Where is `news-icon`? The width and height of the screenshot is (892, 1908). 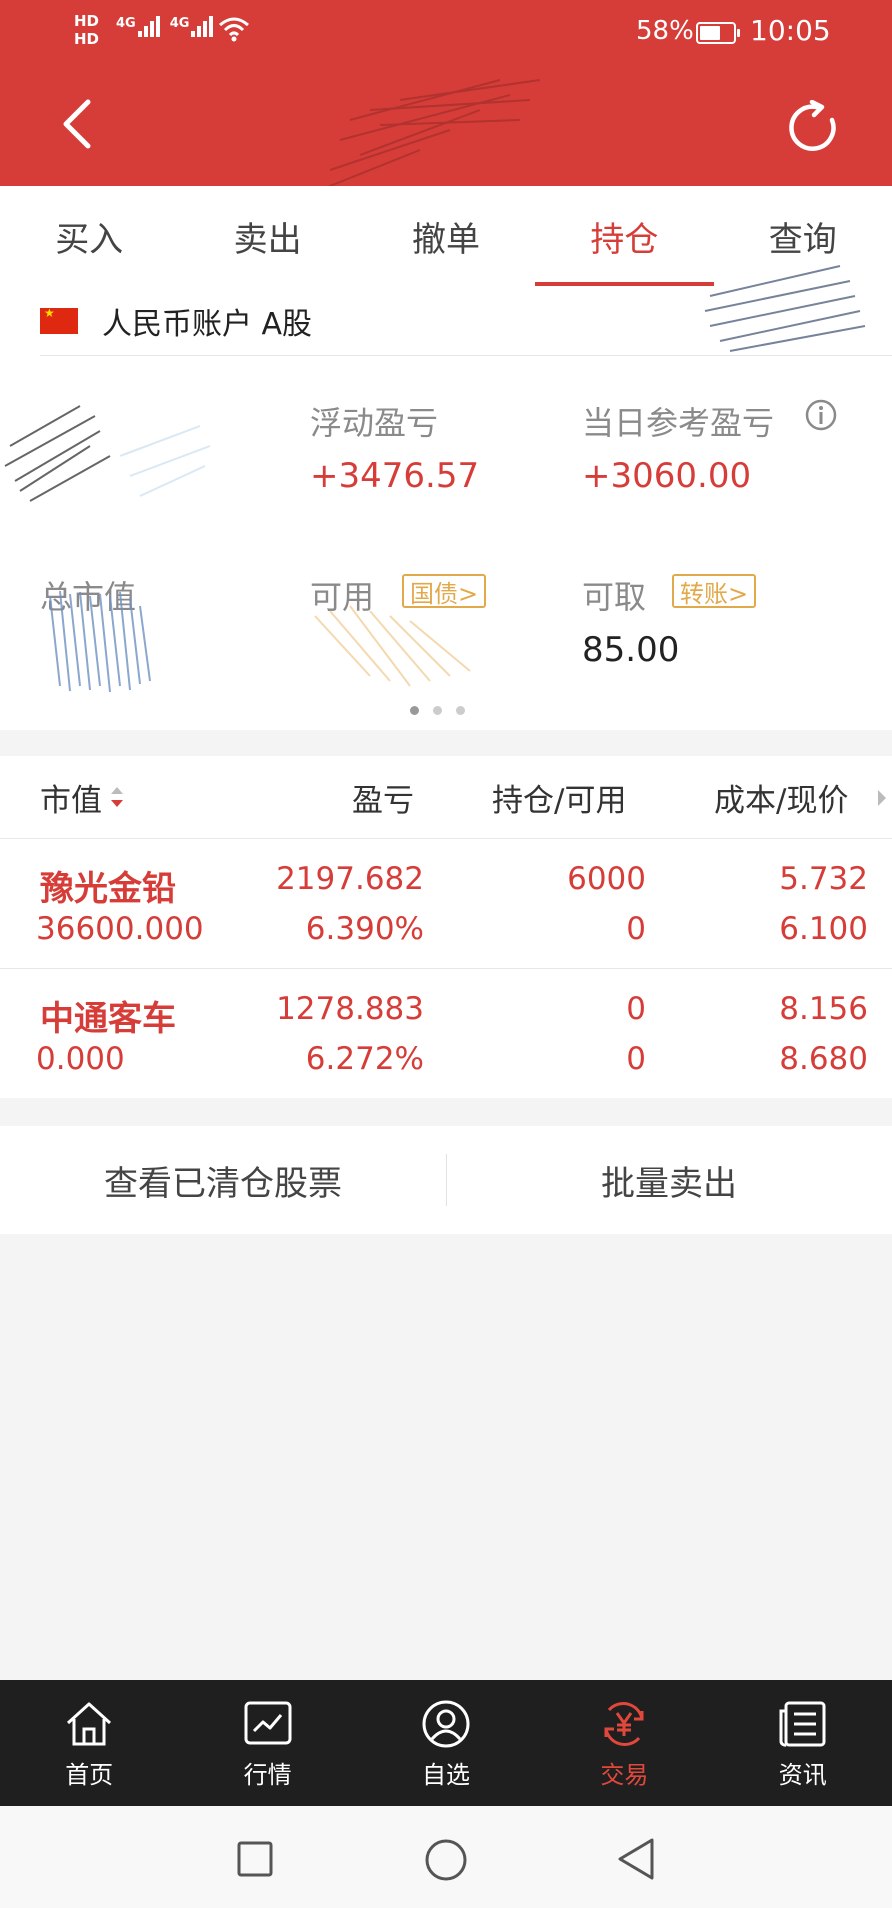 news-icon is located at coordinates (802, 1724).